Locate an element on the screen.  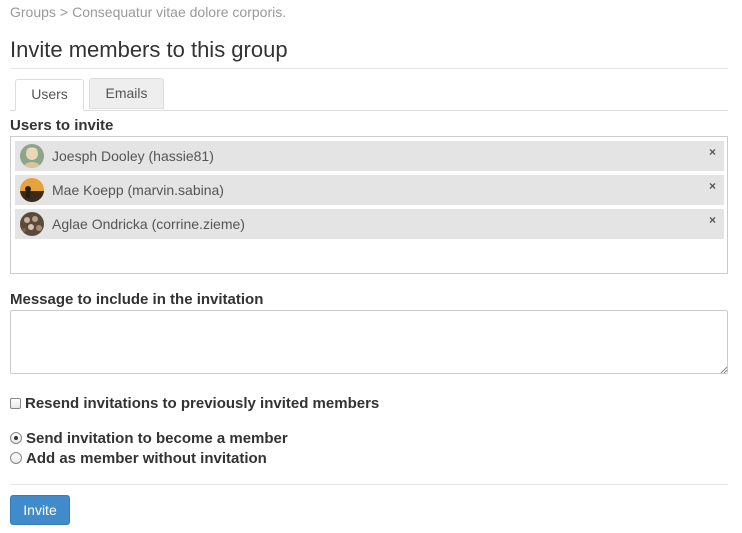
resize-grip-icon is located at coordinates (724, 370).